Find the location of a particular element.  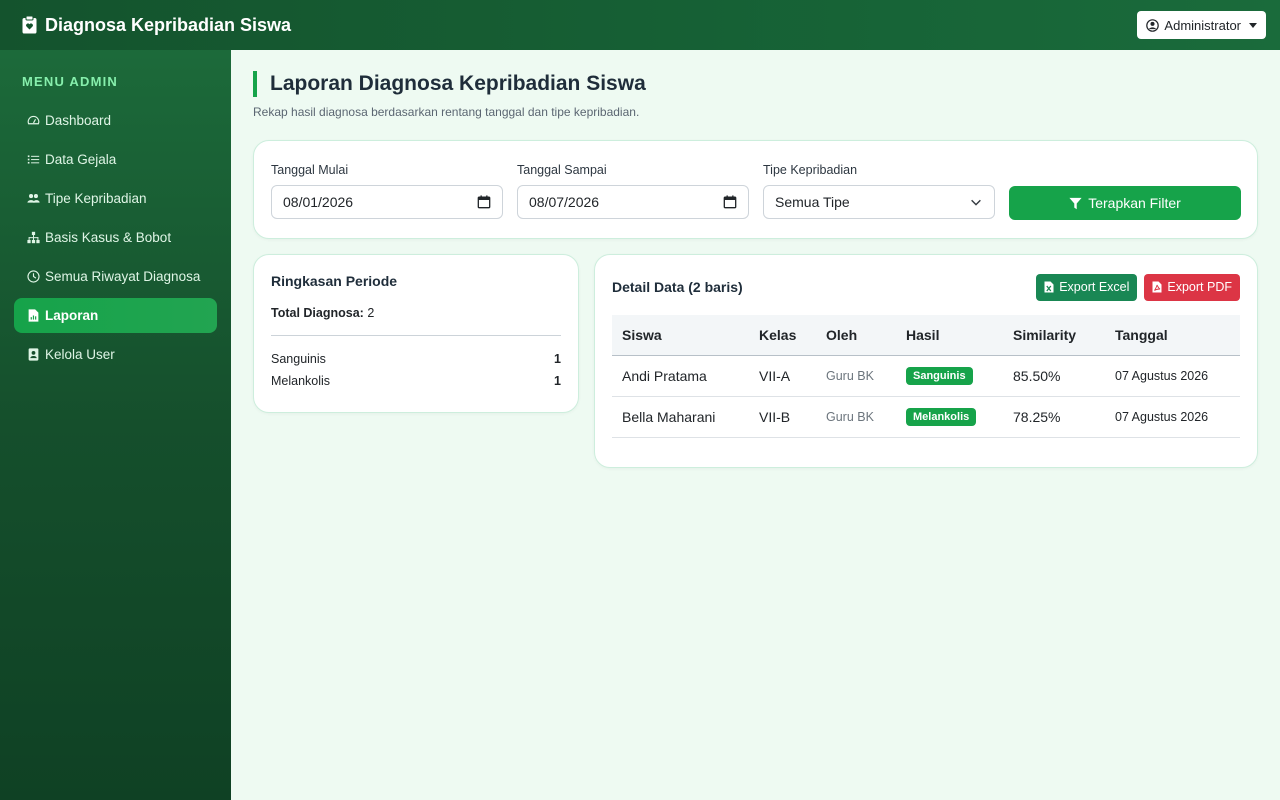

column-header: Siswa is located at coordinates (680, 335).